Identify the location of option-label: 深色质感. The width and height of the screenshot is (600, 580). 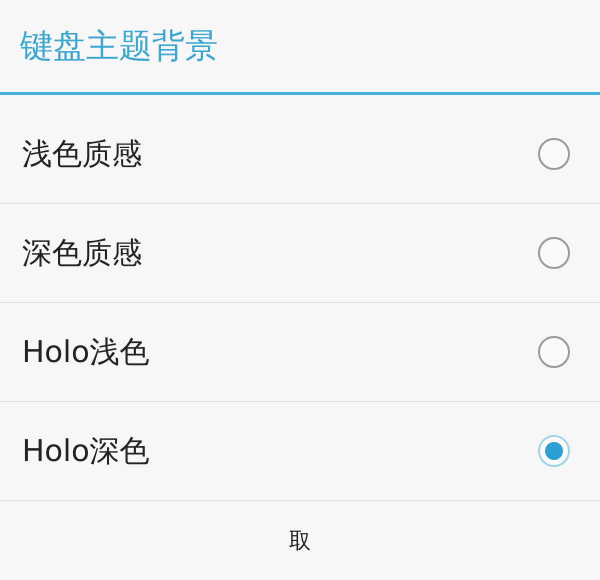
(82, 253).